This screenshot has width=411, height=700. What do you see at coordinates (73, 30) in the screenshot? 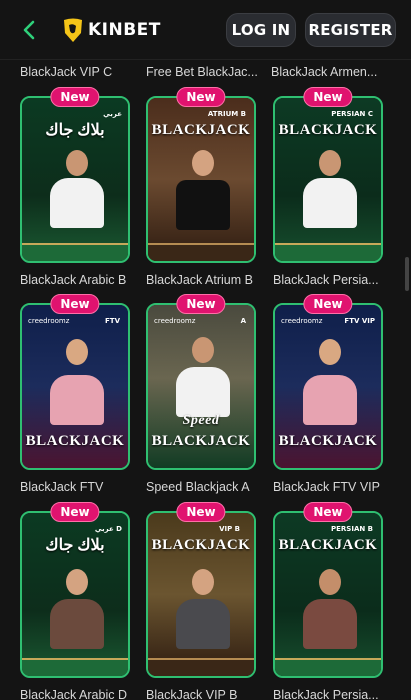
I see `shield-lion-icon` at bounding box center [73, 30].